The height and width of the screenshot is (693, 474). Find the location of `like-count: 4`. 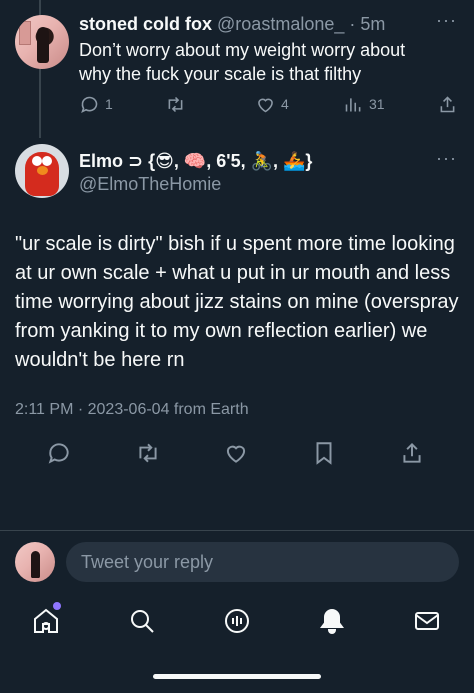

like-count: 4 is located at coordinates (285, 104).